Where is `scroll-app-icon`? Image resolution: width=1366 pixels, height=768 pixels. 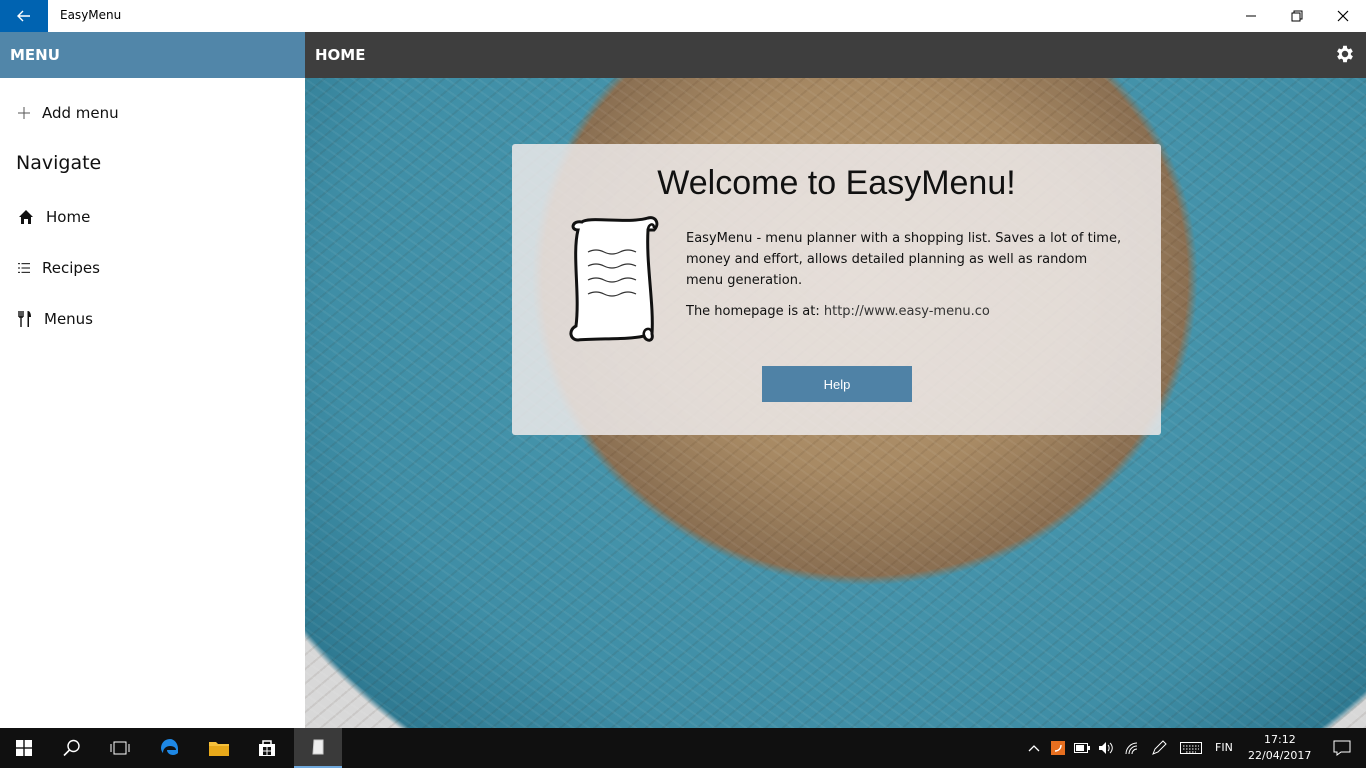 scroll-app-icon is located at coordinates (318, 747).